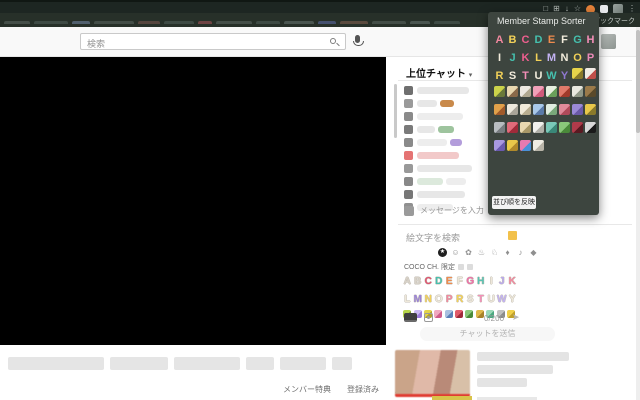 The width and height of the screenshot is (640, 400). Describe the element at coordinates (538, 74) in the screenshot. I see `member-stamp: U` at that location.